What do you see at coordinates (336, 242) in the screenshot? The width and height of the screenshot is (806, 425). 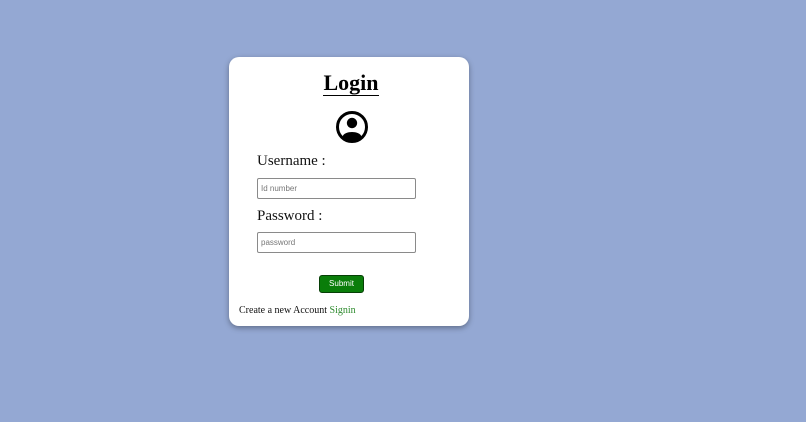 I see `password-input` at bounding box center [336, 242].